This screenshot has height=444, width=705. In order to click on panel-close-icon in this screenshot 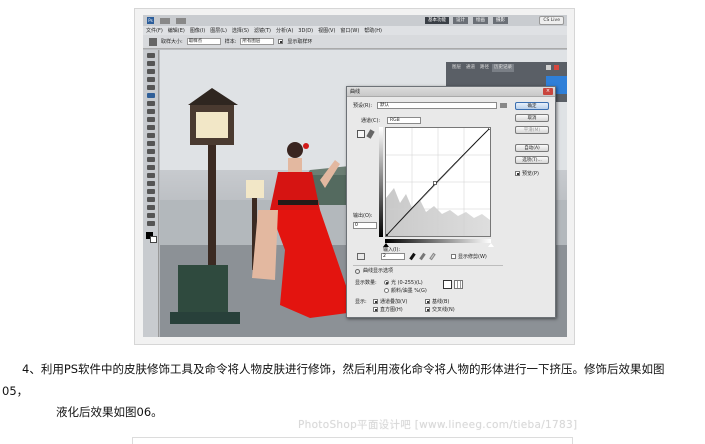, I will do `click(556, 67)`.